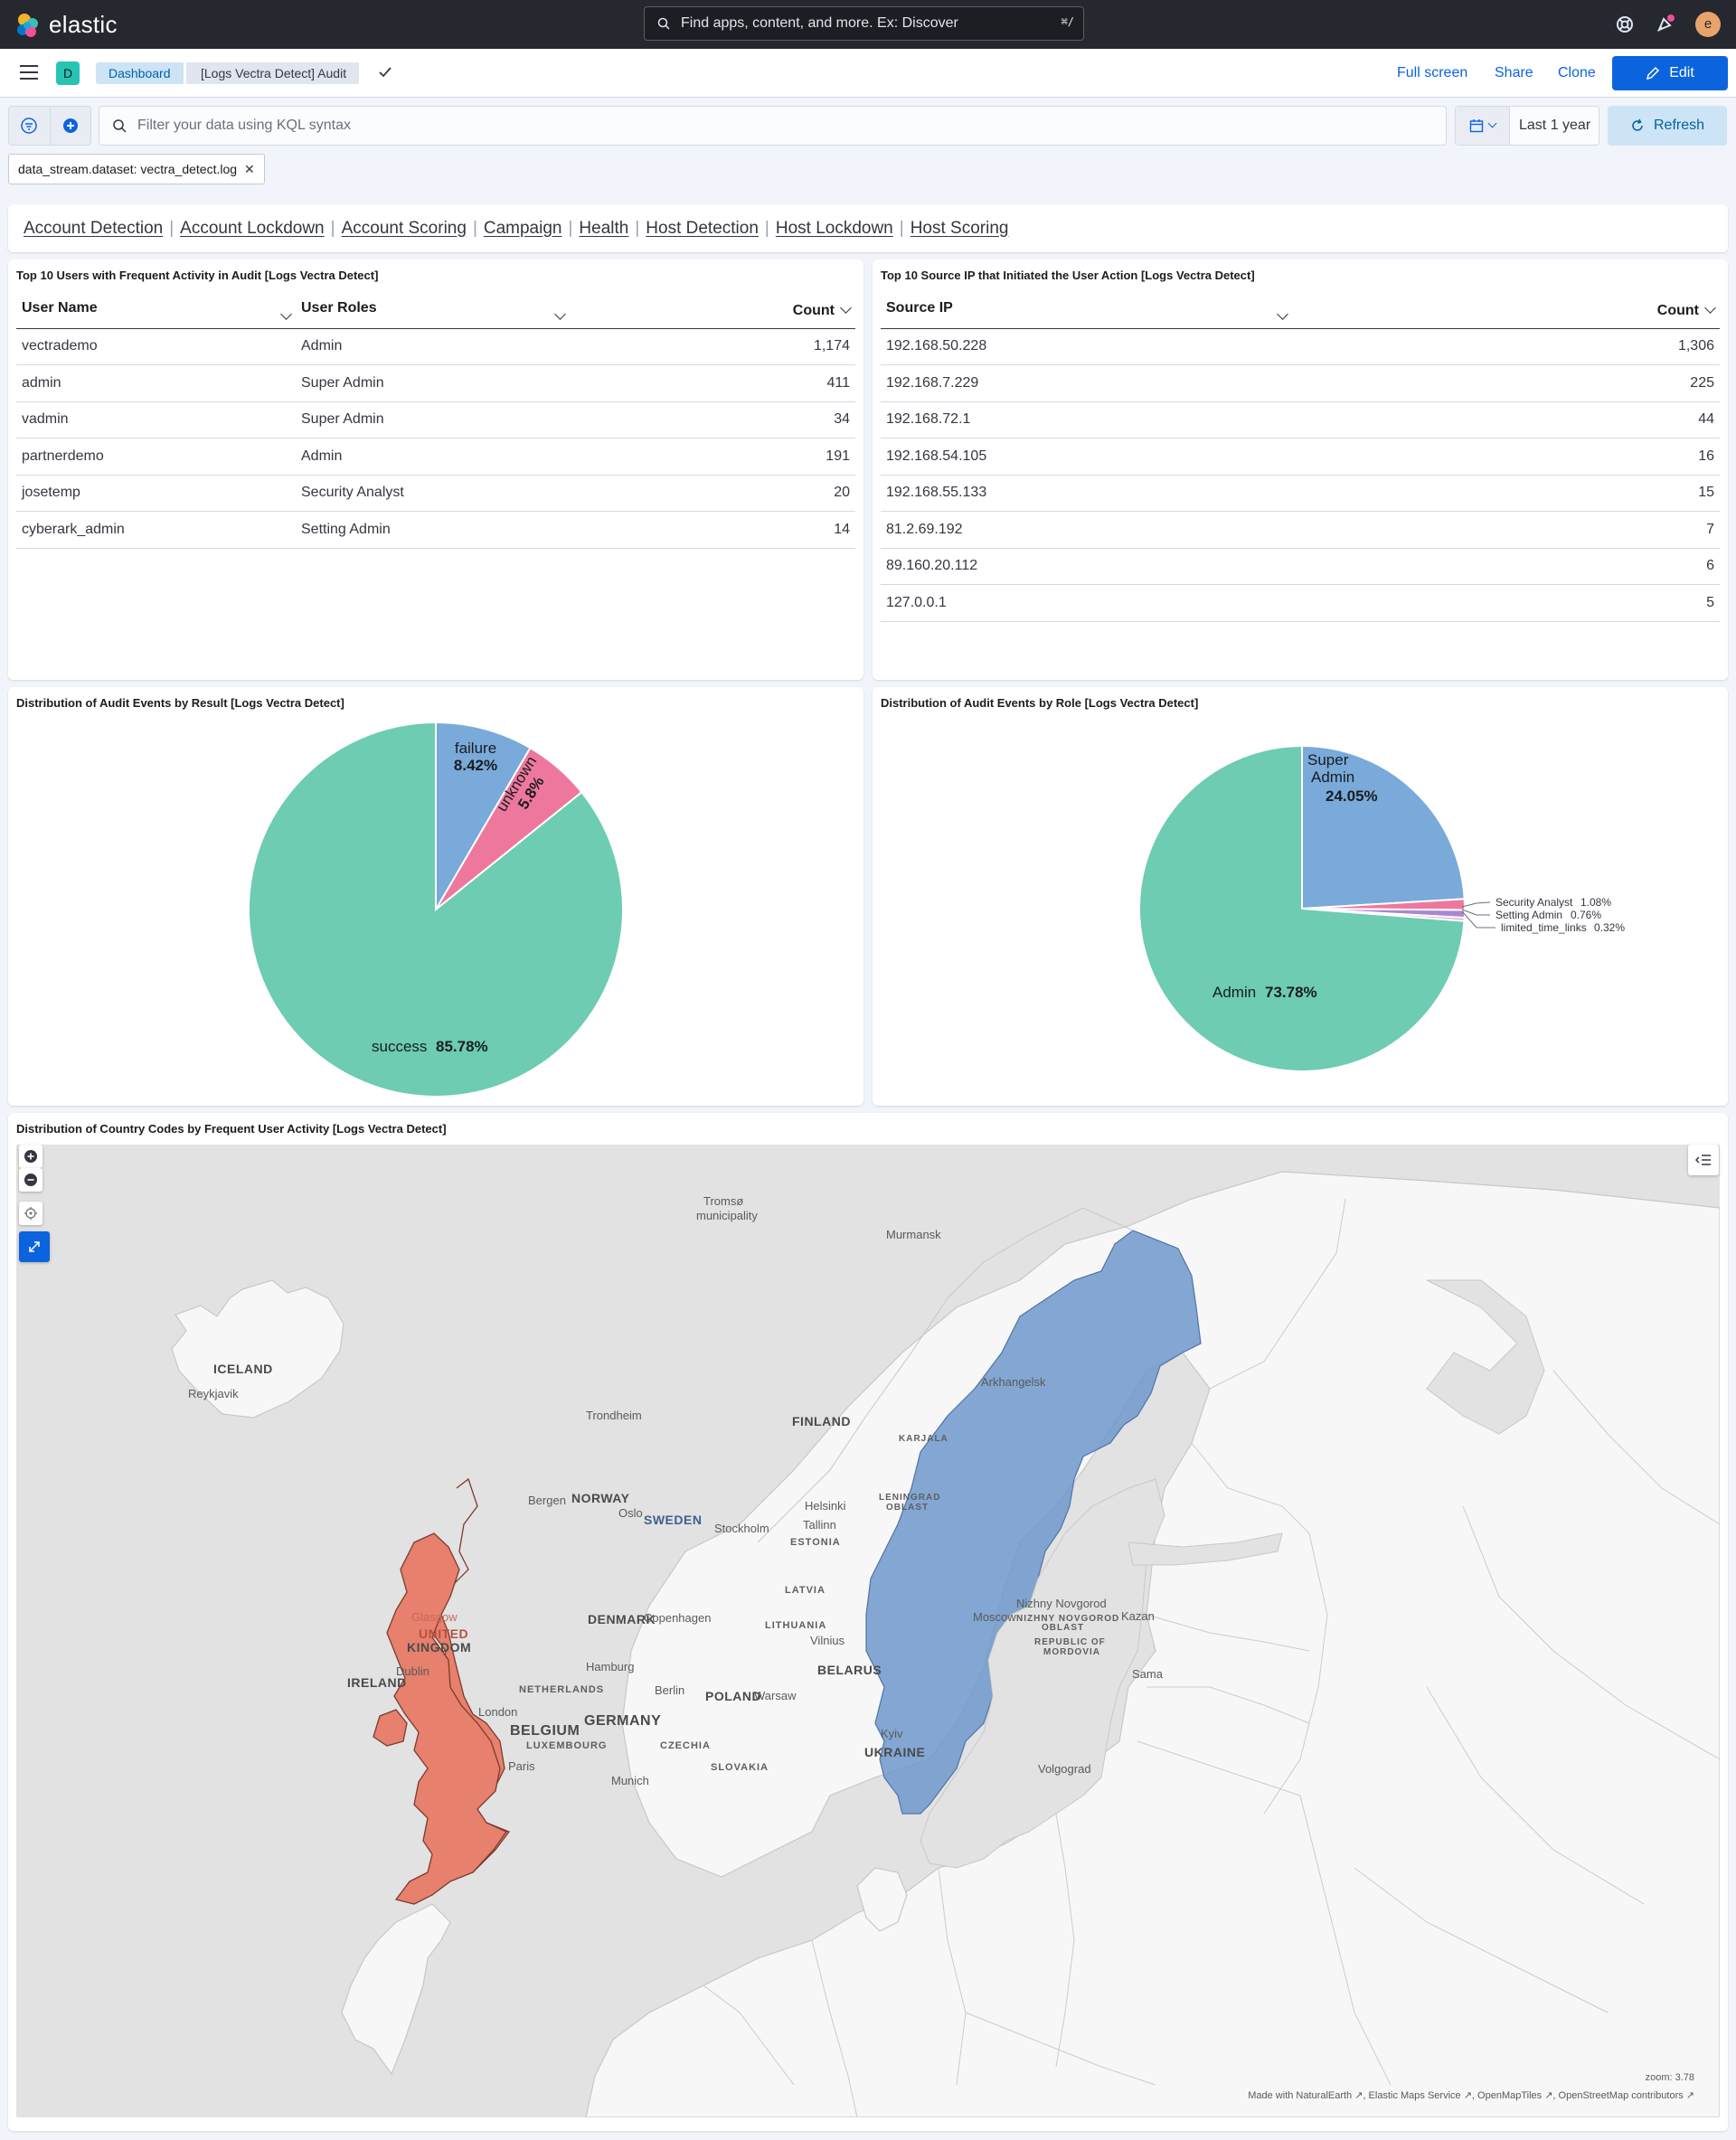 The width and height of the screenshot is (1736, 2140). I want to click on map-label: Reykjavik, so click(214, 1394).